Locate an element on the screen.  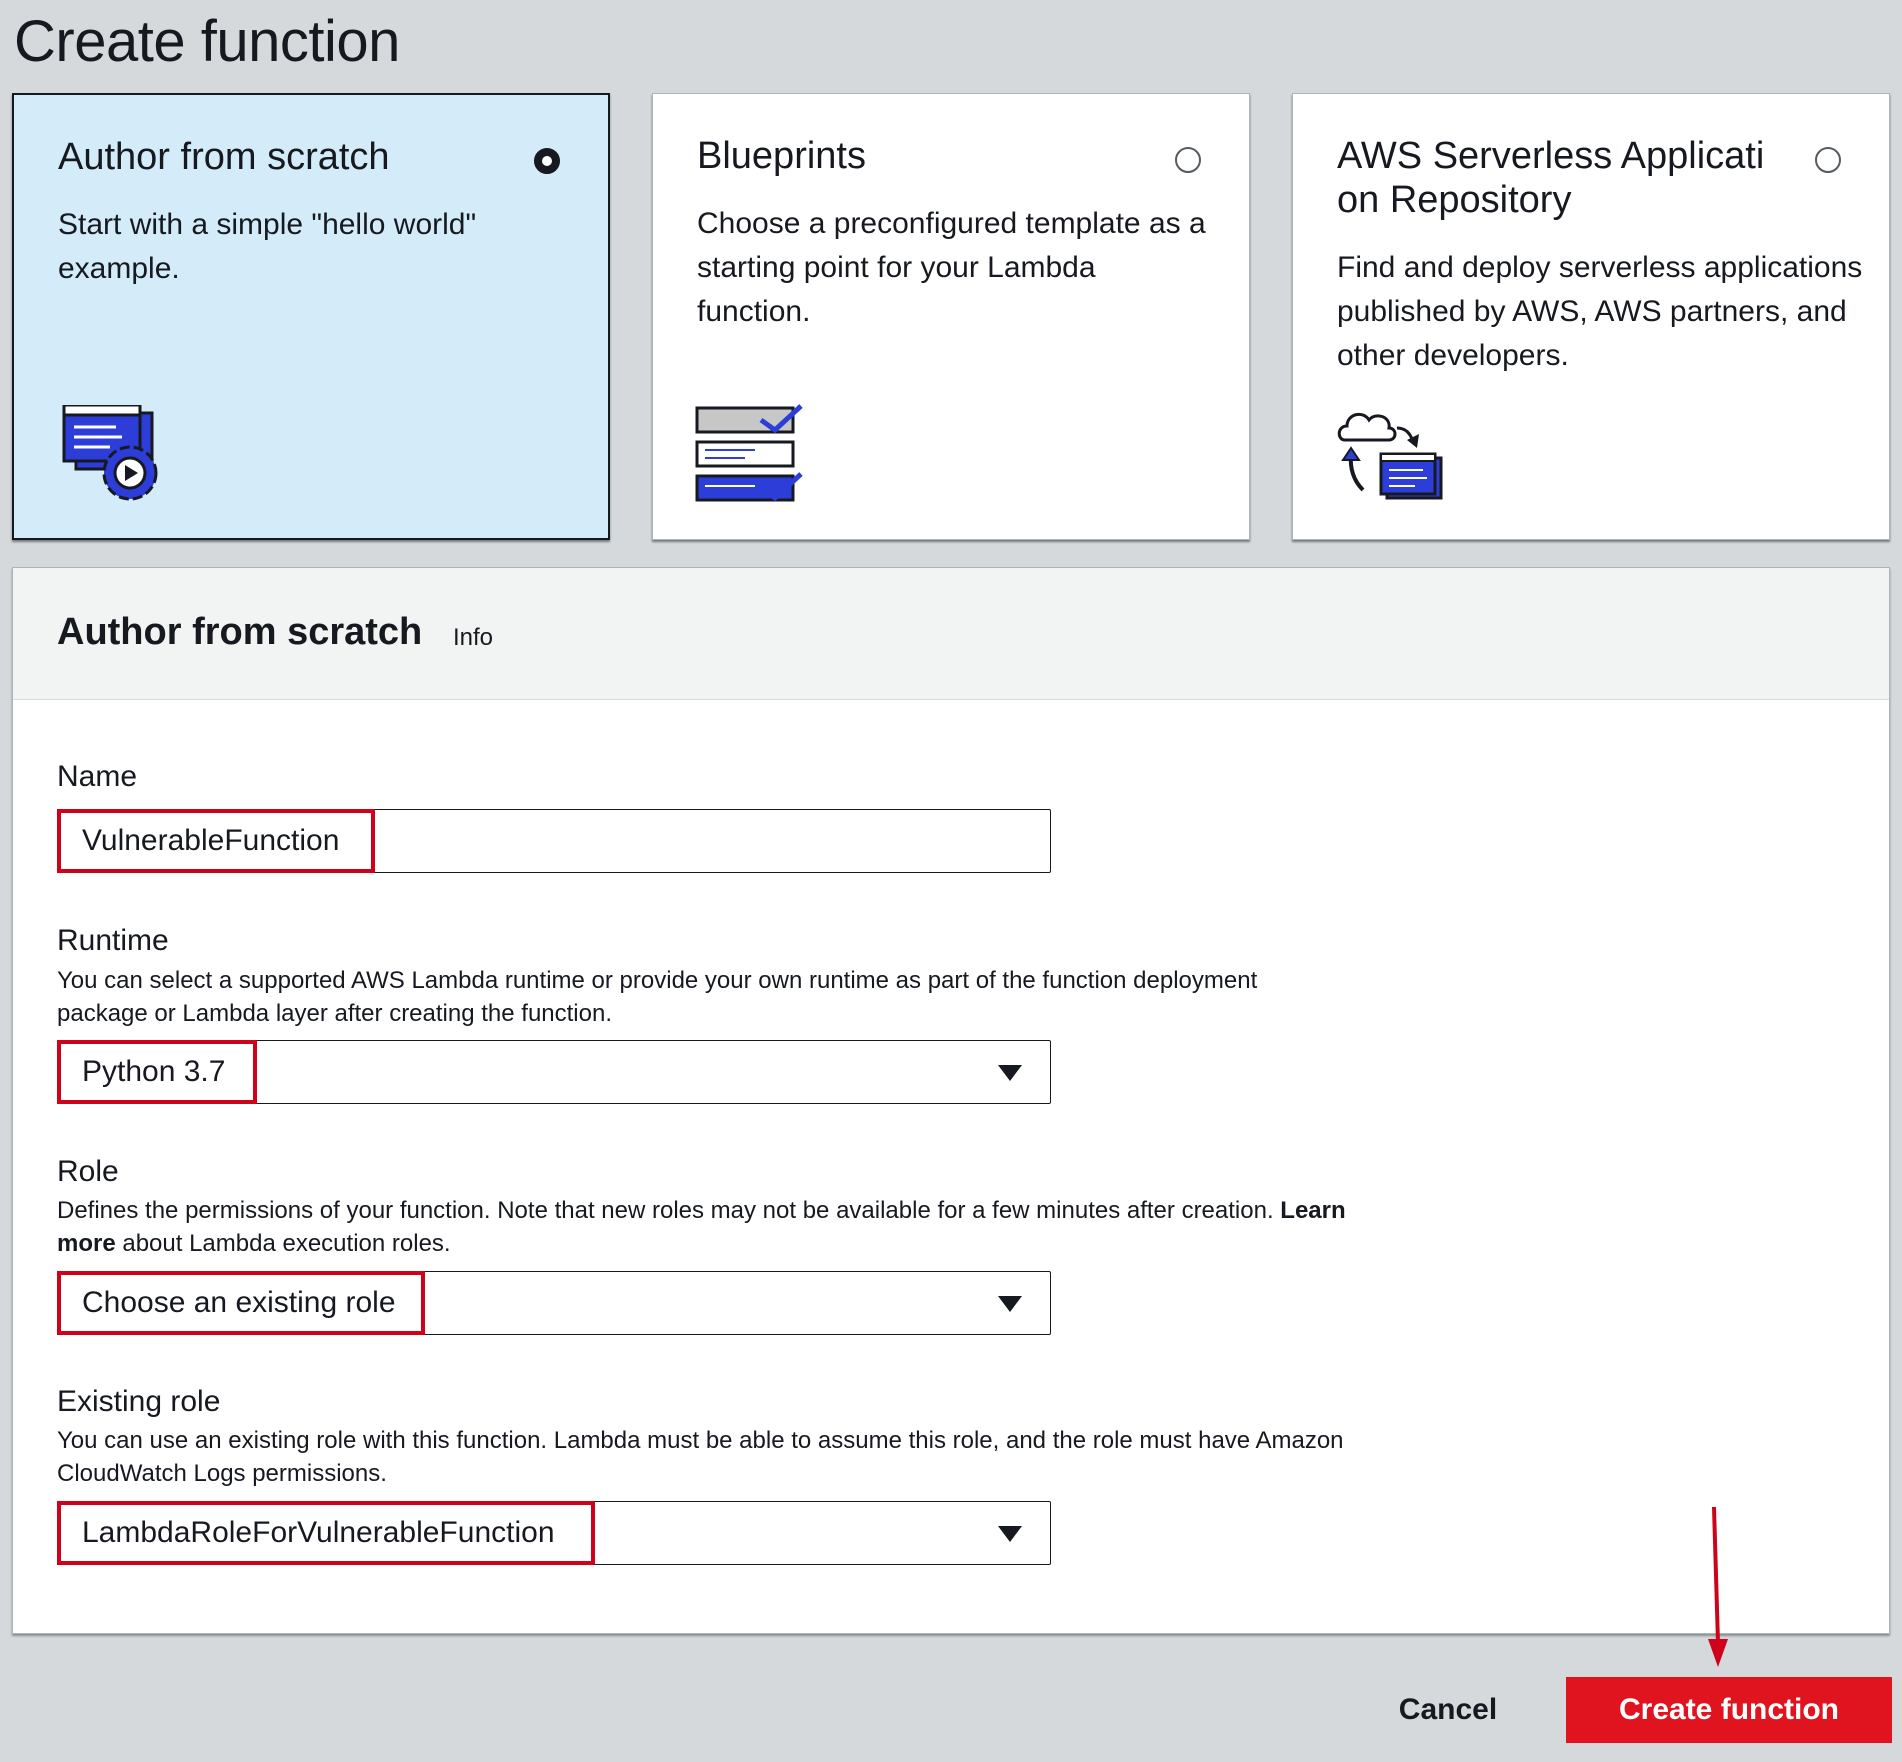
page-title: Create function is located at coordinates (207, 41).